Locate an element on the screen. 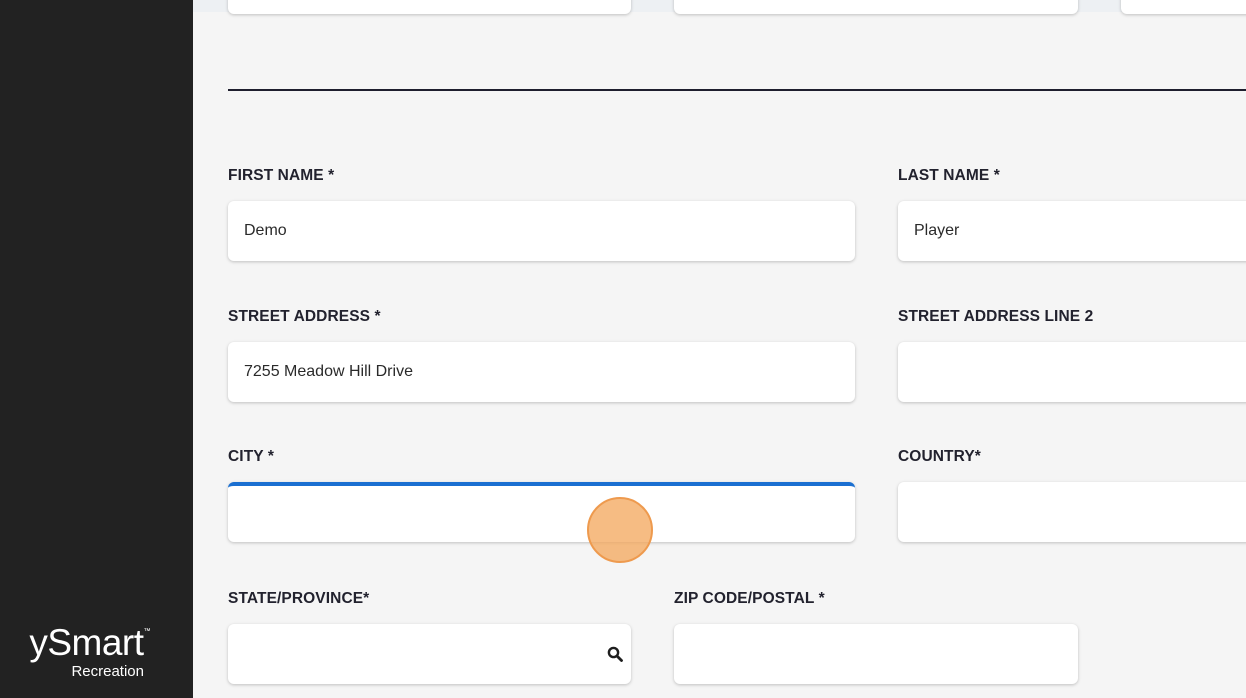 This screenshot has height=698, width=1246. section-divider is located at coordinates (737, 90).